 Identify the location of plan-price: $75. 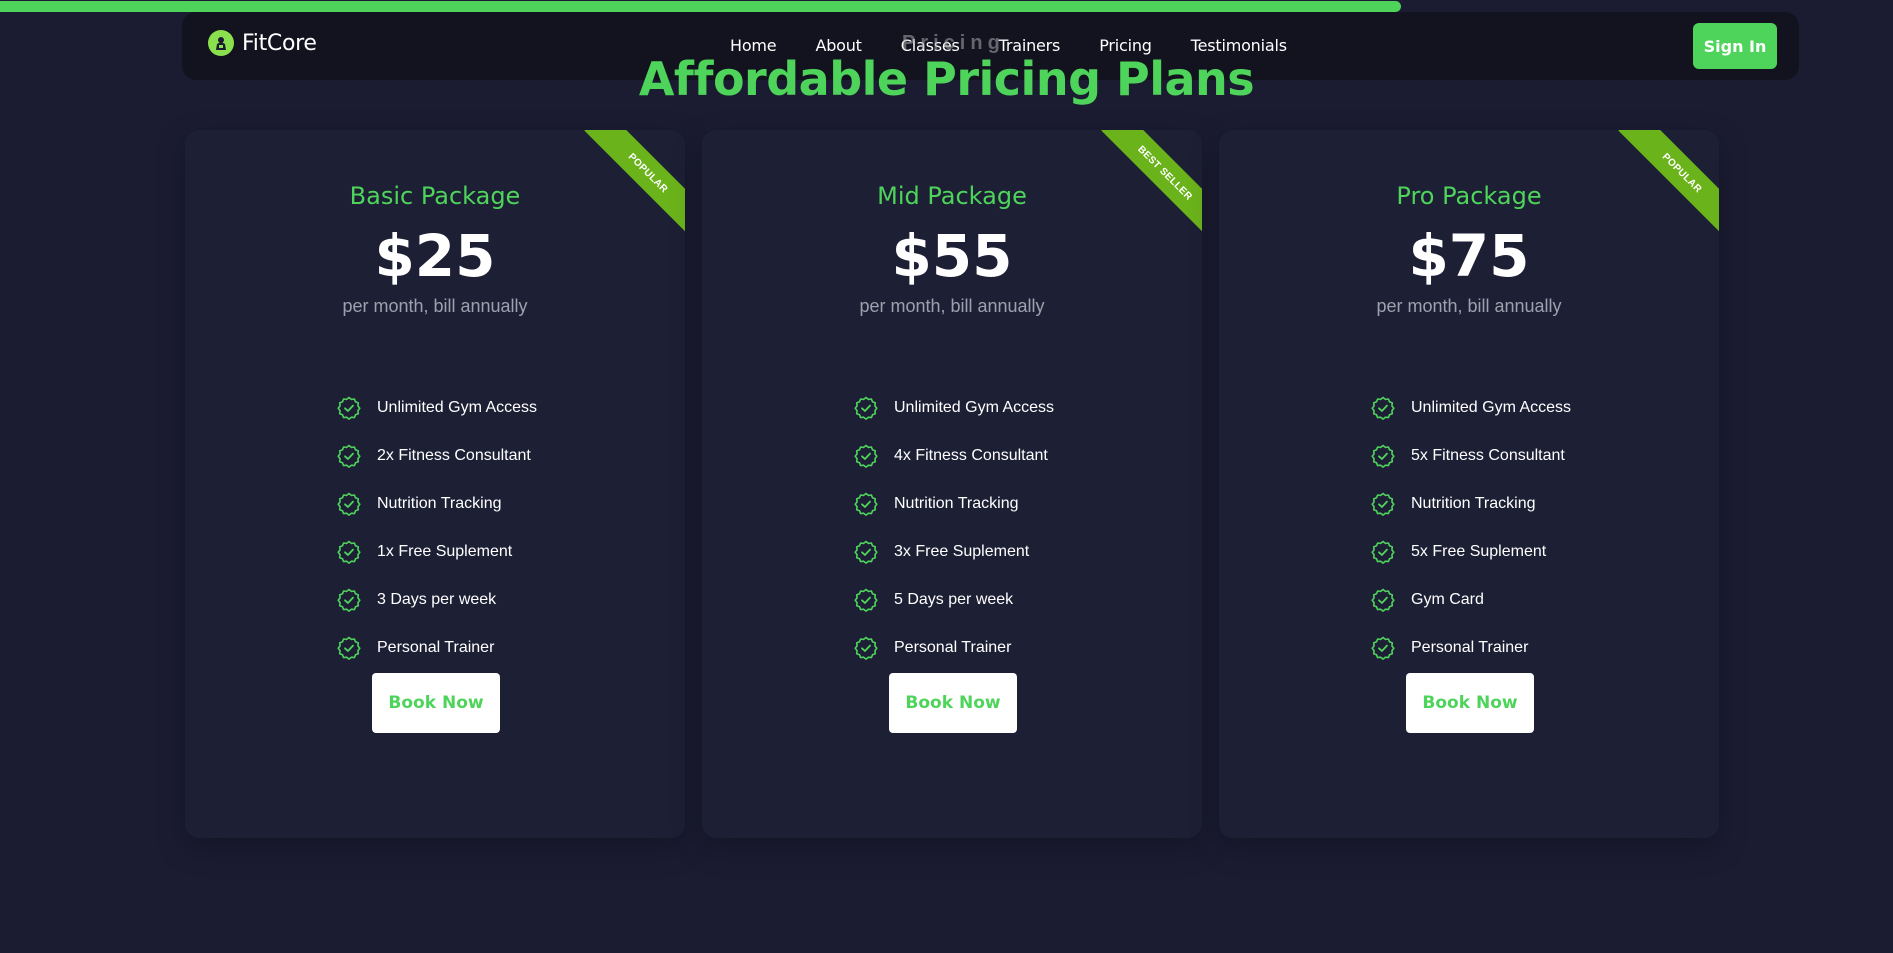
(1469, 256).